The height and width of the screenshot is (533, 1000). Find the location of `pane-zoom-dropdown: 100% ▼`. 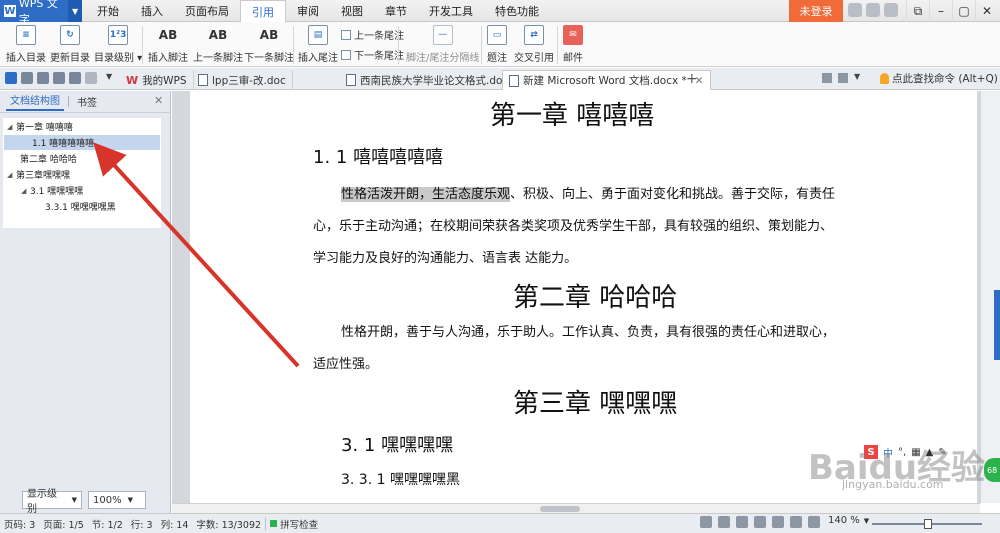

pane-zoom-dropdown: 100% ▼ is located at coordinates (117, 500).